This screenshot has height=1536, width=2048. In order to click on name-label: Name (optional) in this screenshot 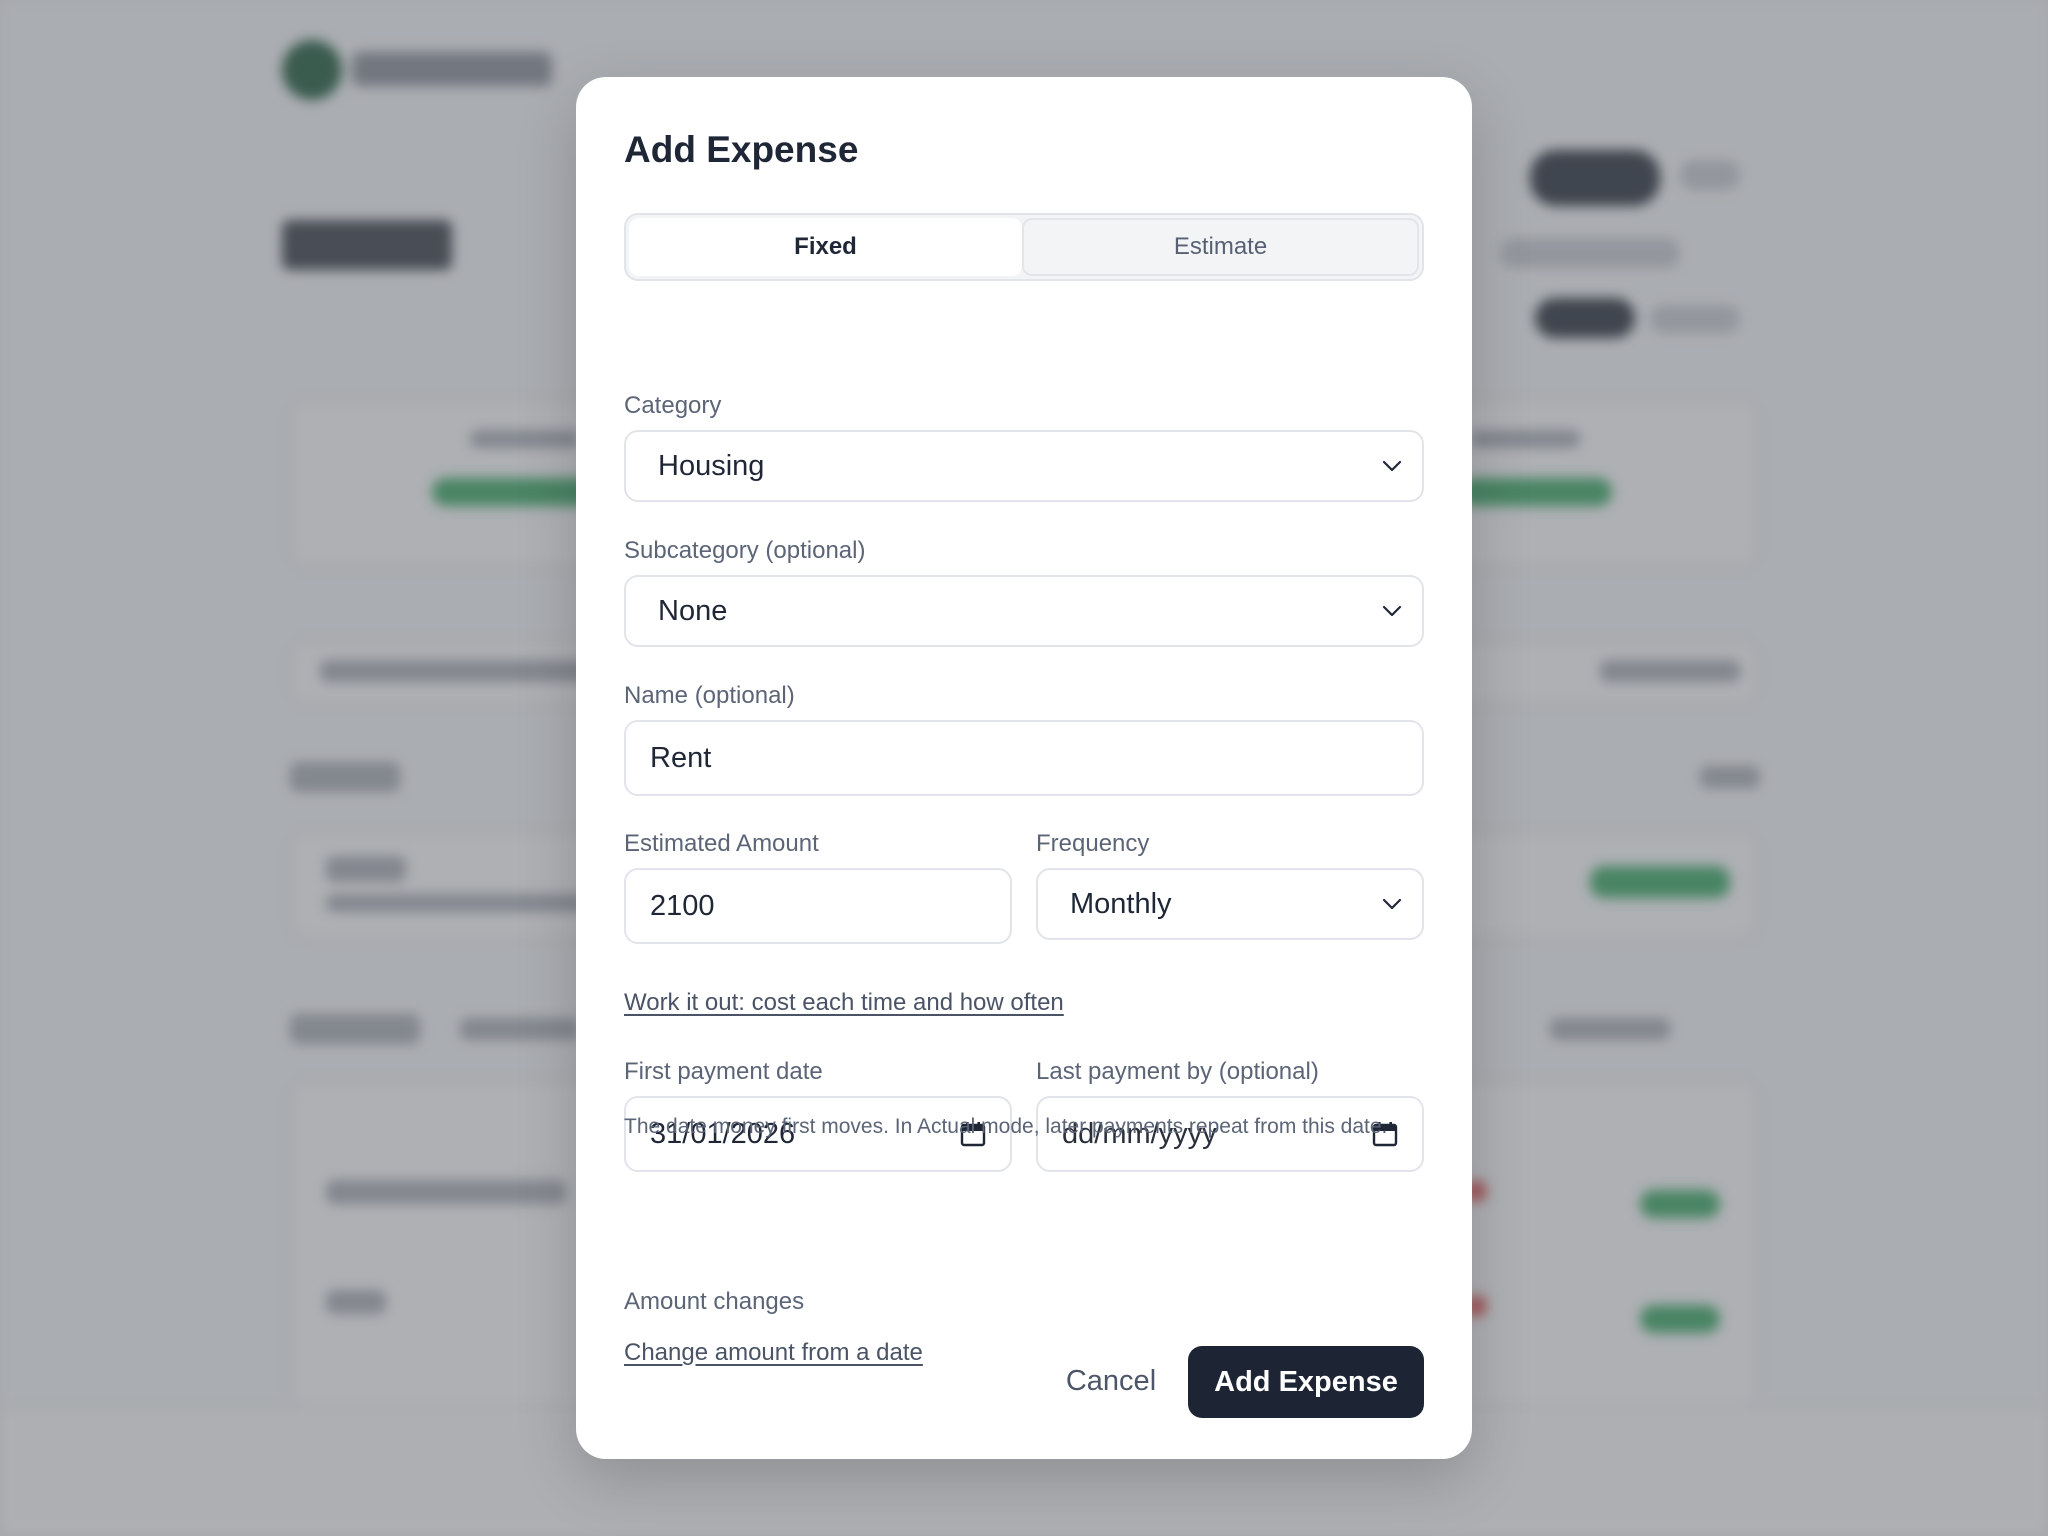, I will do `click(709, 695)`.